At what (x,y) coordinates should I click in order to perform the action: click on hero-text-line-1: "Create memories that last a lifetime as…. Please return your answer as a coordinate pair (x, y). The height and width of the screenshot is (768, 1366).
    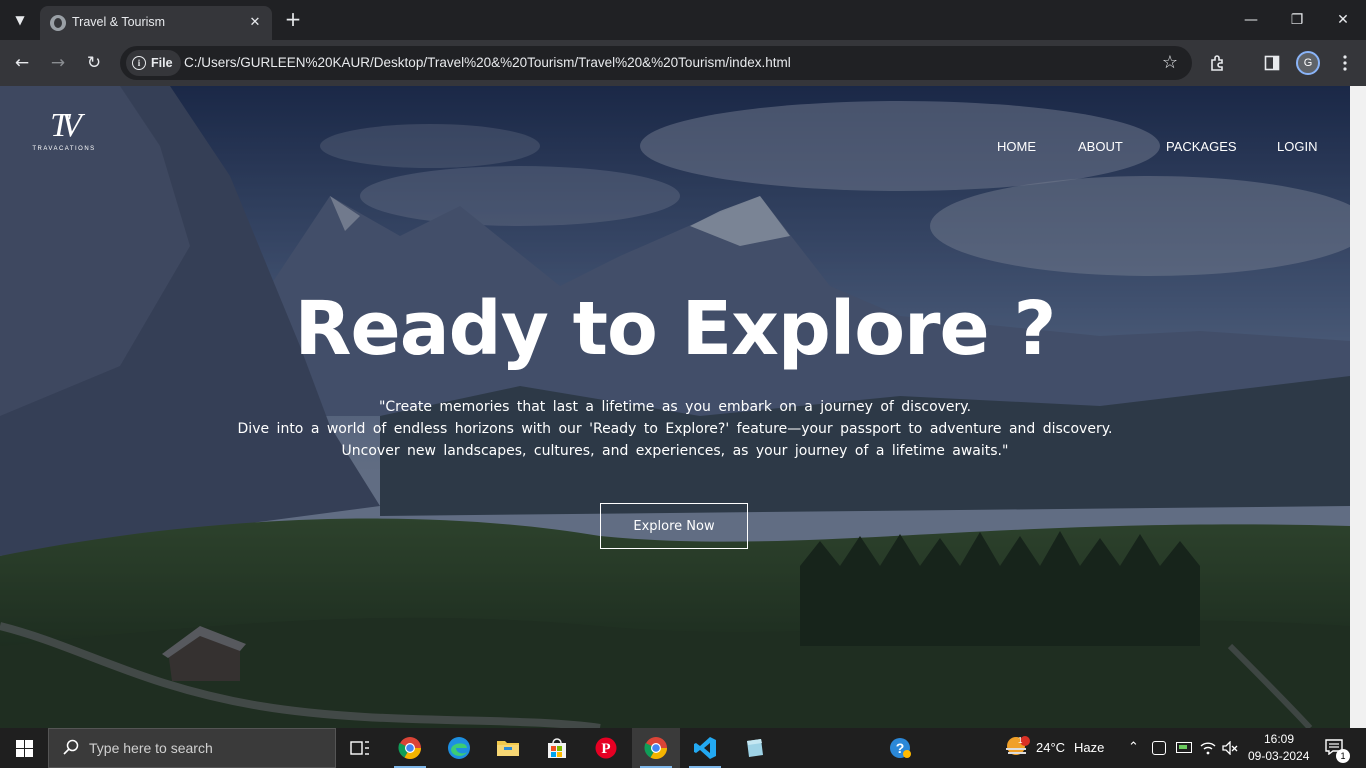
    Looking at the image, I should click on (675, 407).